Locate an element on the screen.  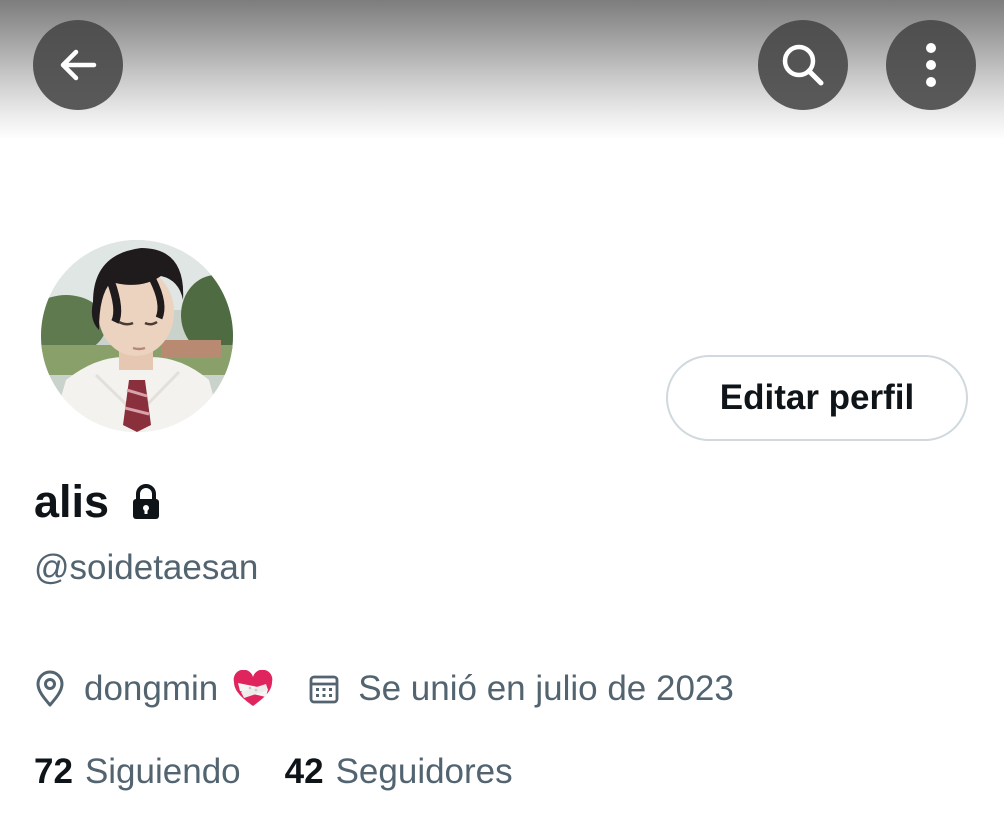
profile-location: dongmin is located at coordinates (151, 688).